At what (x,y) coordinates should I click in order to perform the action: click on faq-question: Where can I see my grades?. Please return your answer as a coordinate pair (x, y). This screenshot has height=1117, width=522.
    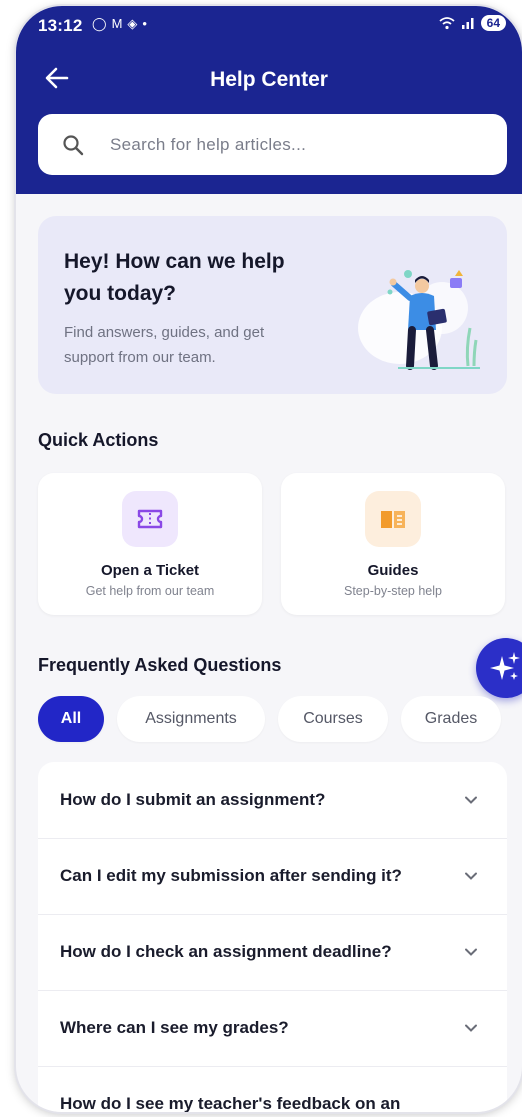
    Looking at the image, I should click on (174, 1027).